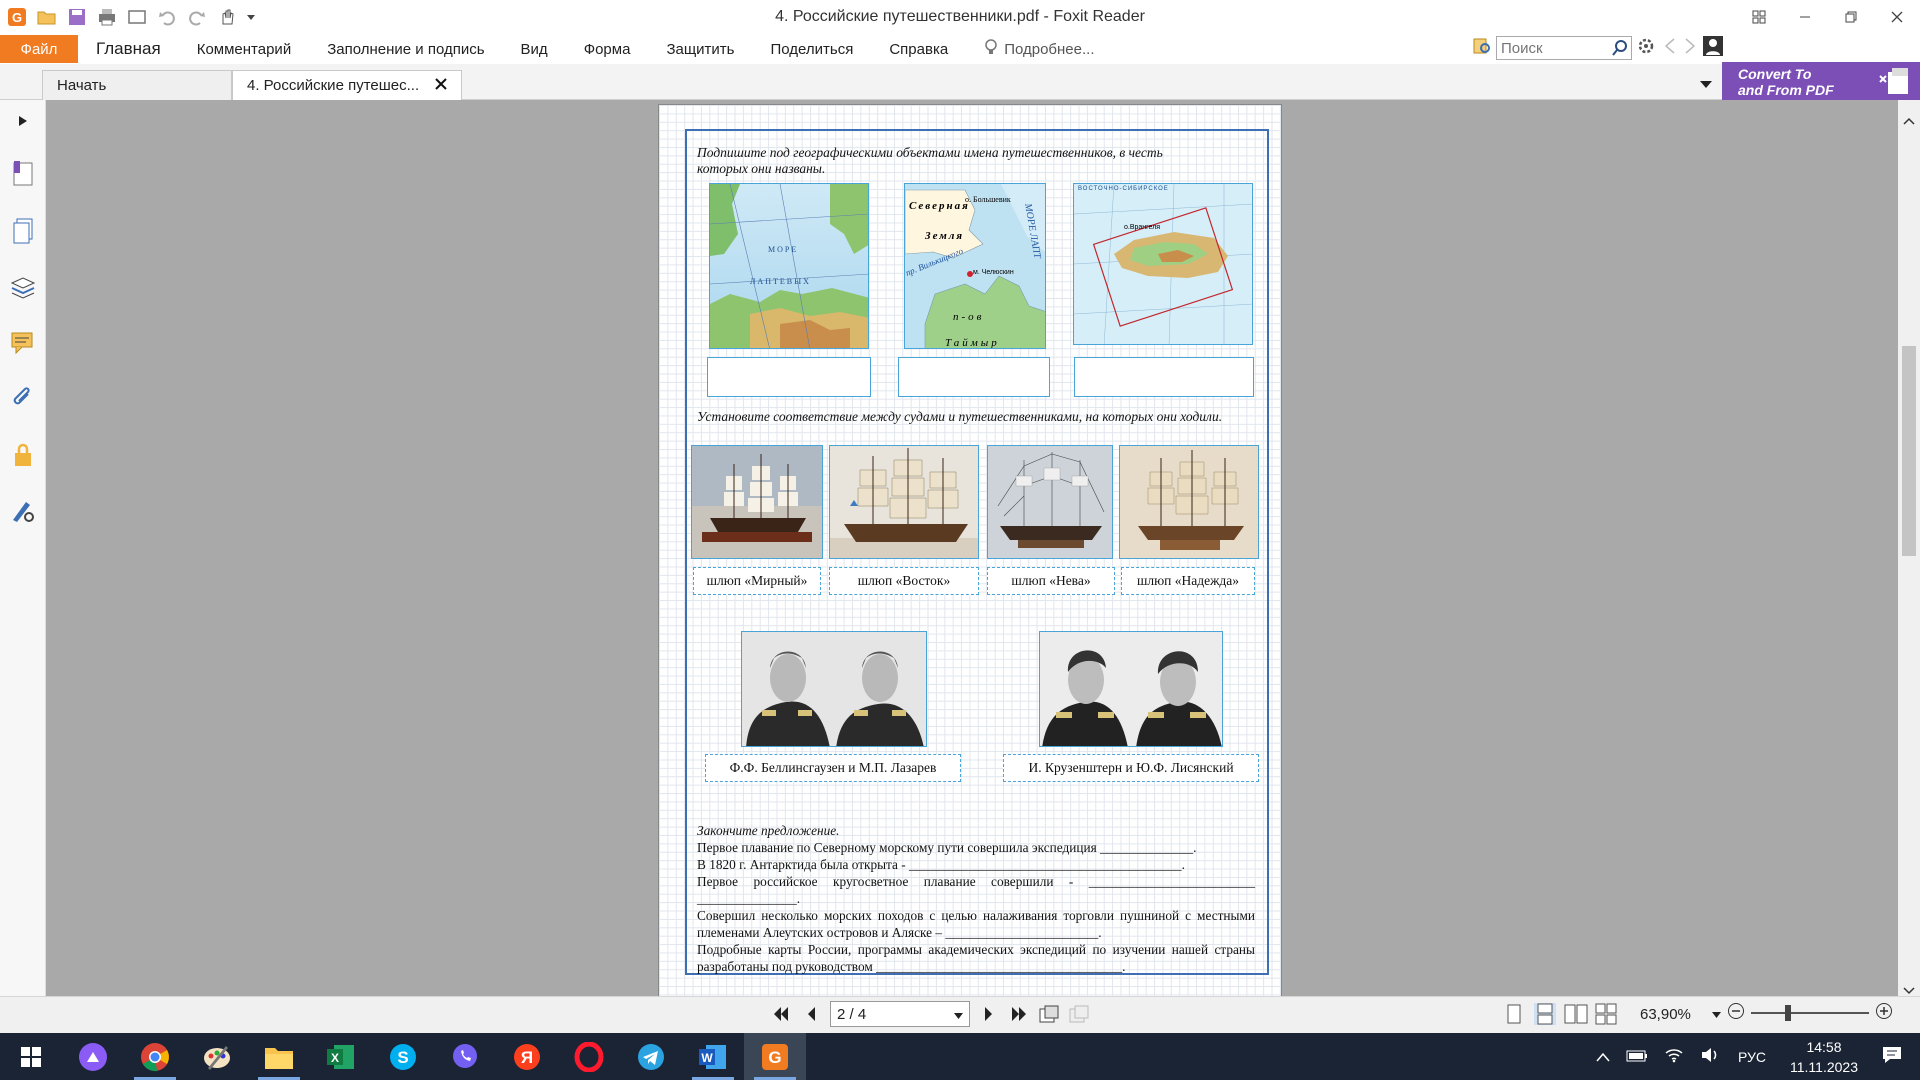  I want to click on map-label: п-ов, so click(968, 317).